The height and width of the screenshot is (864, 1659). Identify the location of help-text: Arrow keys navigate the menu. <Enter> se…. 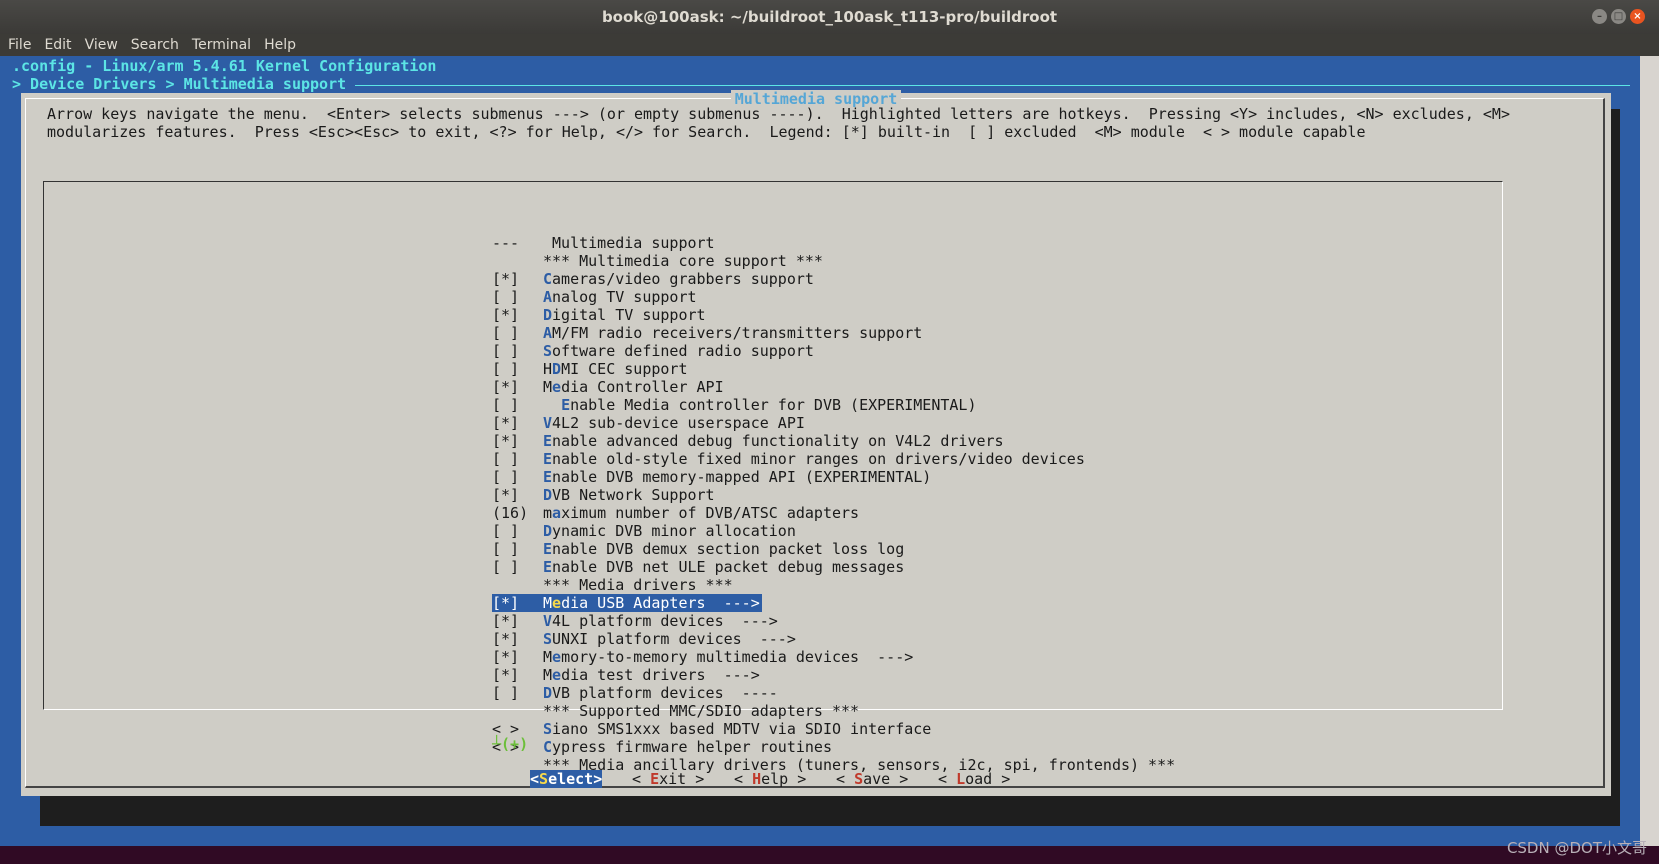
(778, 123).